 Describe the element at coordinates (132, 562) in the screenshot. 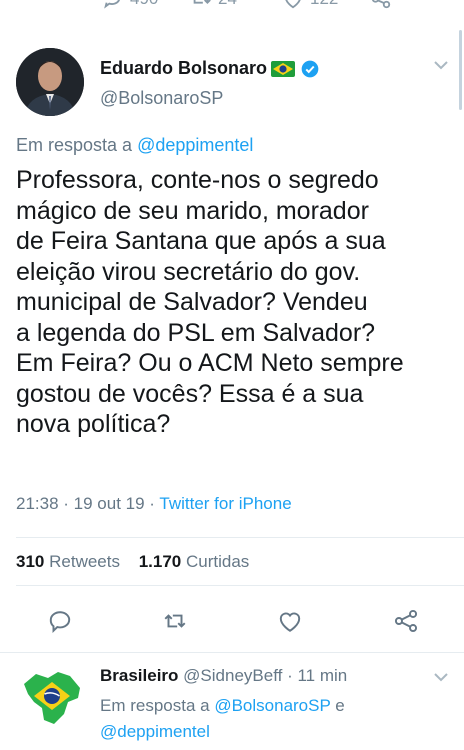

I see `tweet-stats: 310 Retweets 1.170 Curtidas` at that location.